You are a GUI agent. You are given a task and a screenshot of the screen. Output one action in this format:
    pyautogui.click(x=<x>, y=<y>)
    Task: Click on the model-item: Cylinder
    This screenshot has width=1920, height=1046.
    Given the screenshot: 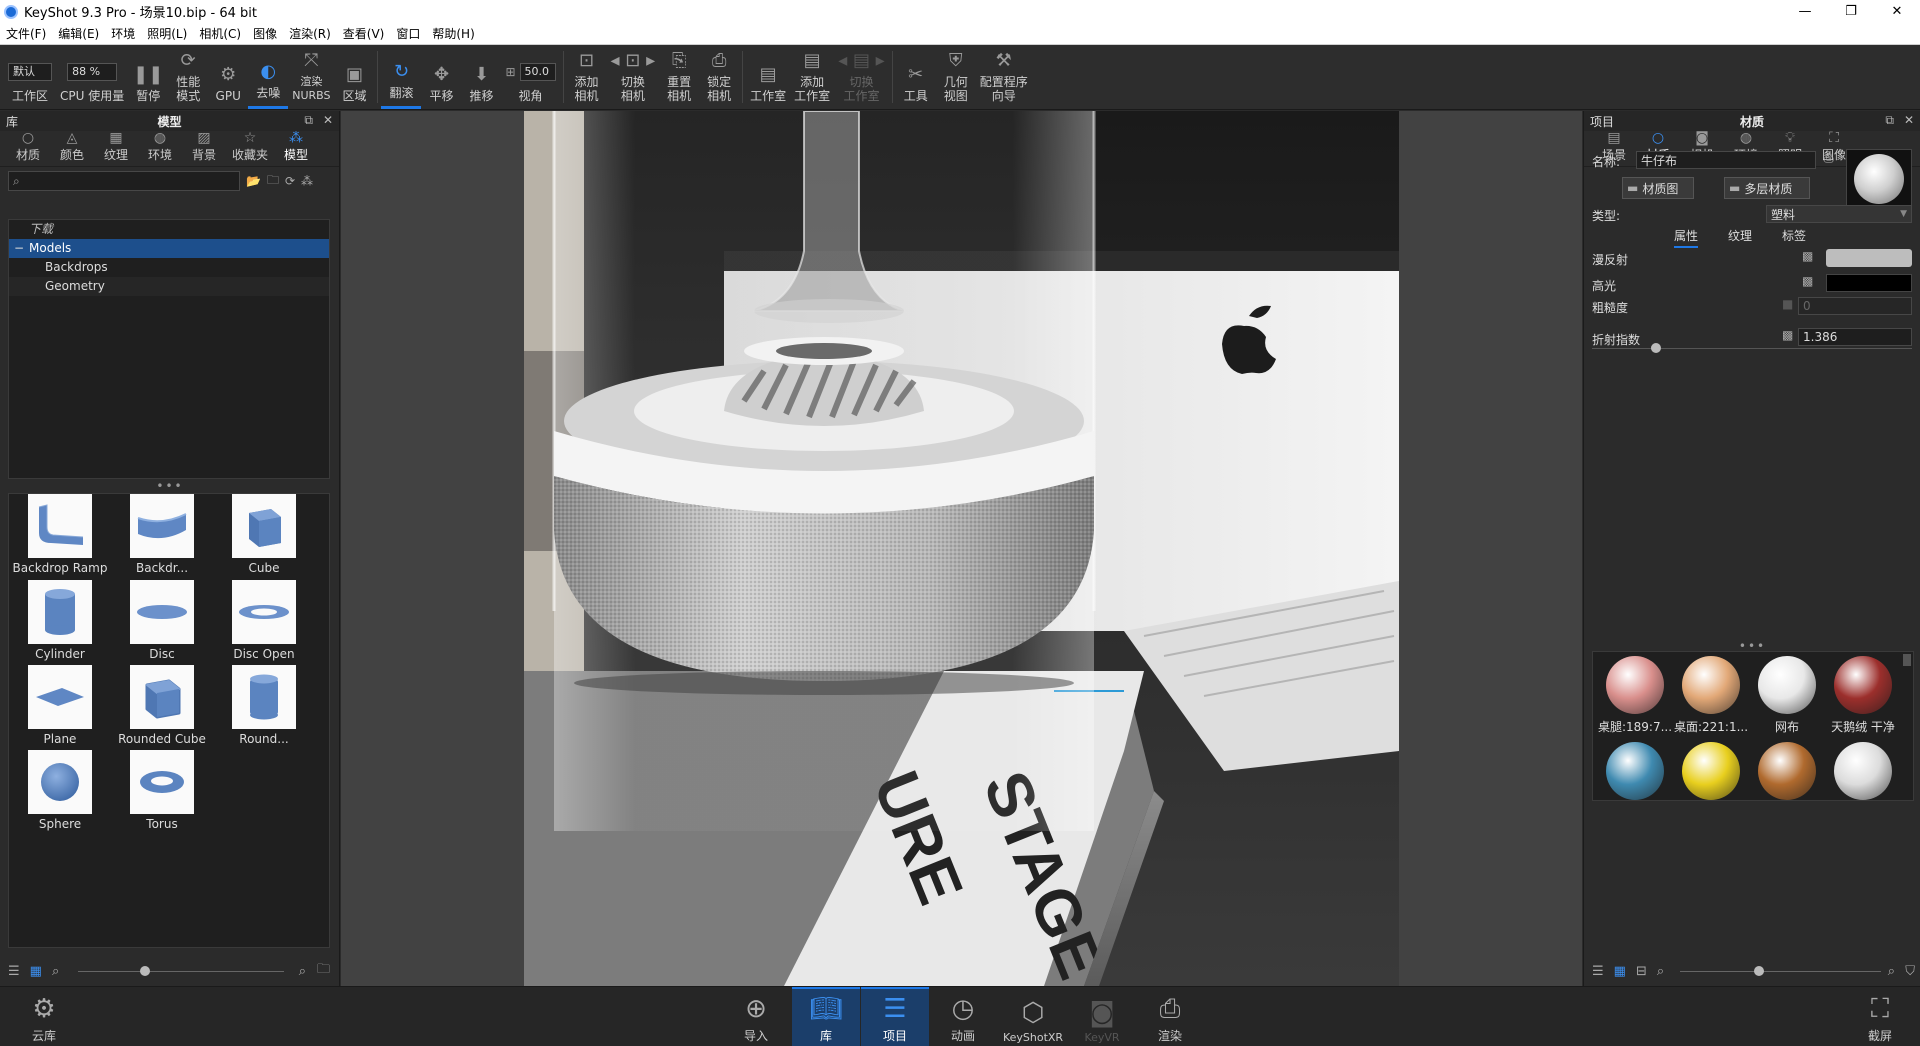 What is the action you would take?
    pyautogui.click(x=60, y=620)
    